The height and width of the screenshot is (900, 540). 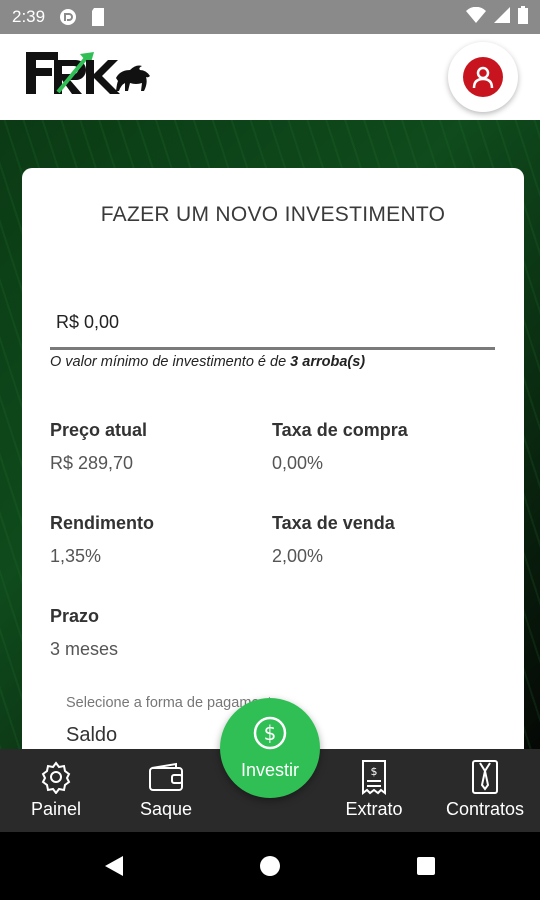 What do you see at coordinates (298, 556) in the screenshot?
I see `taxa-venda-value: 2,00%` at bounding box center [298, 556].